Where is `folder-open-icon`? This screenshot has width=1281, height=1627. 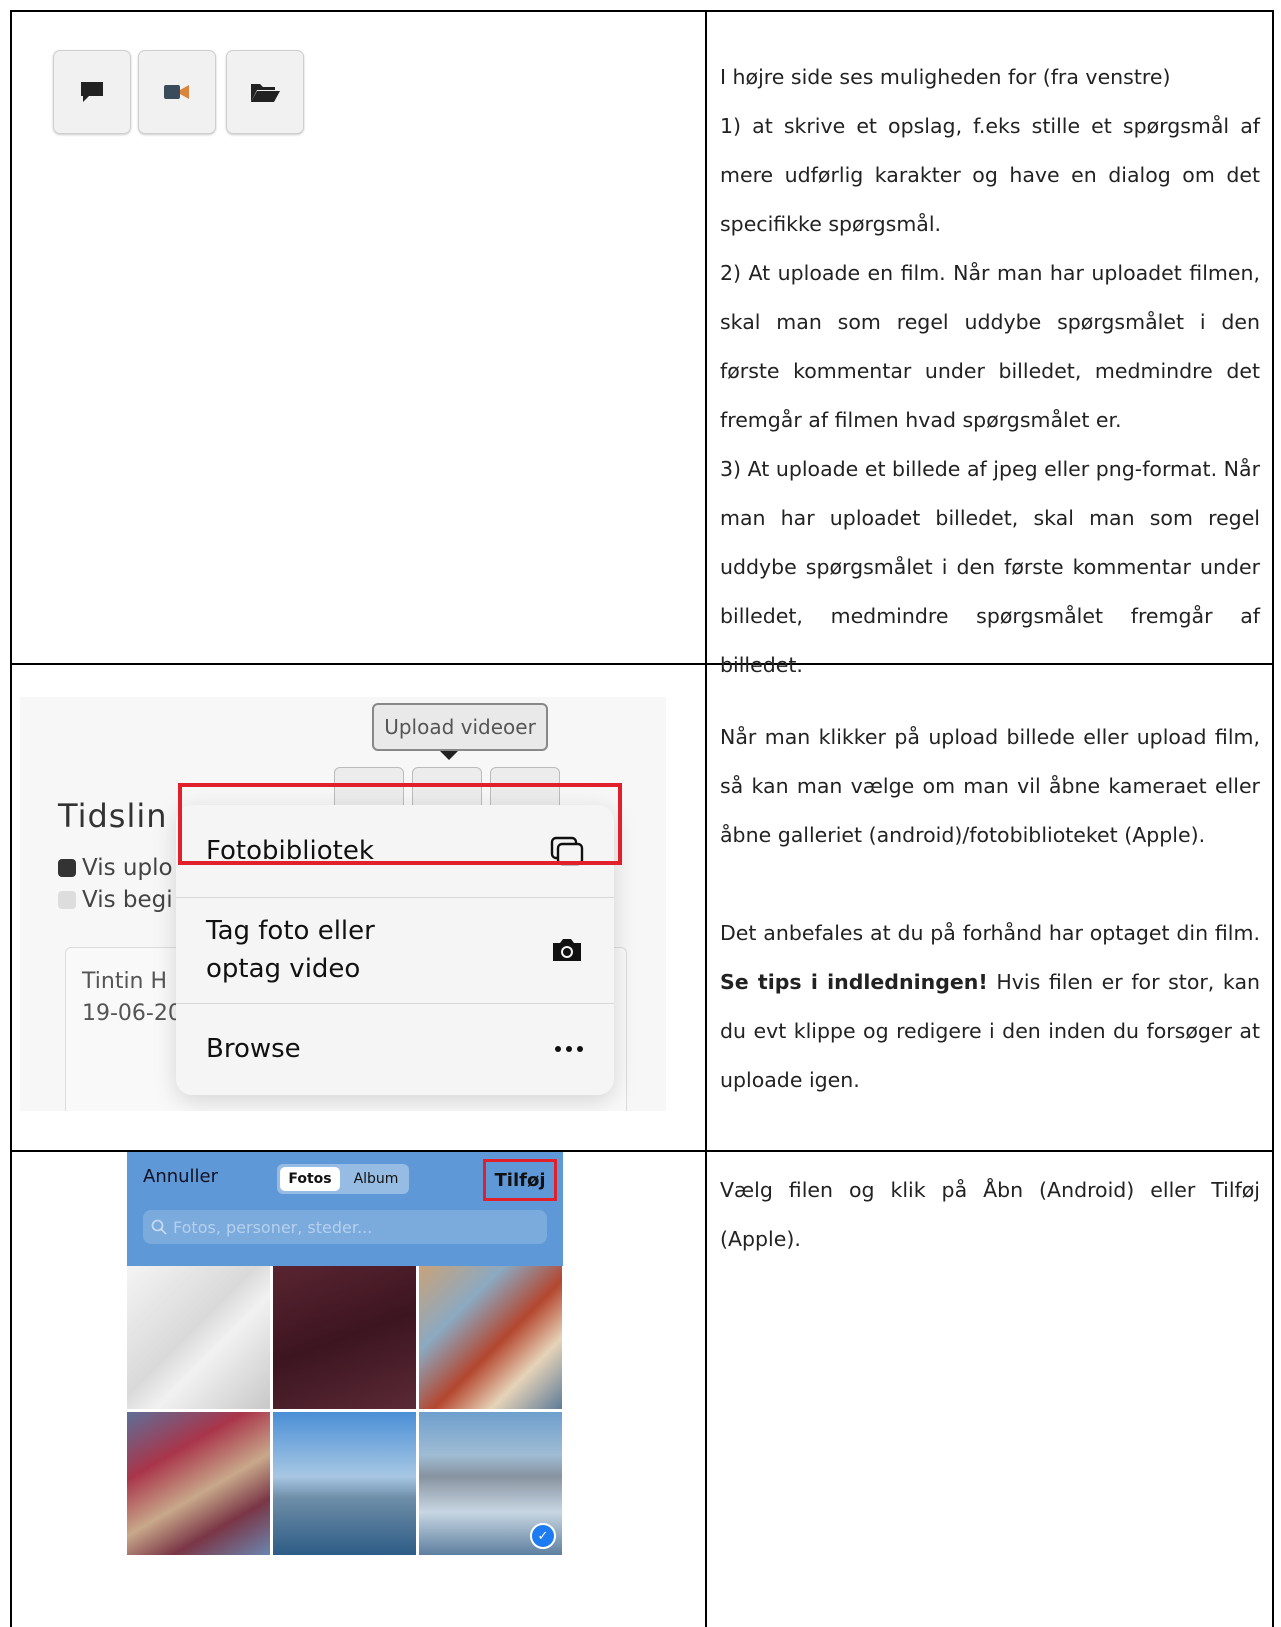
folder-open-icon is located at coordinates (265, 93).